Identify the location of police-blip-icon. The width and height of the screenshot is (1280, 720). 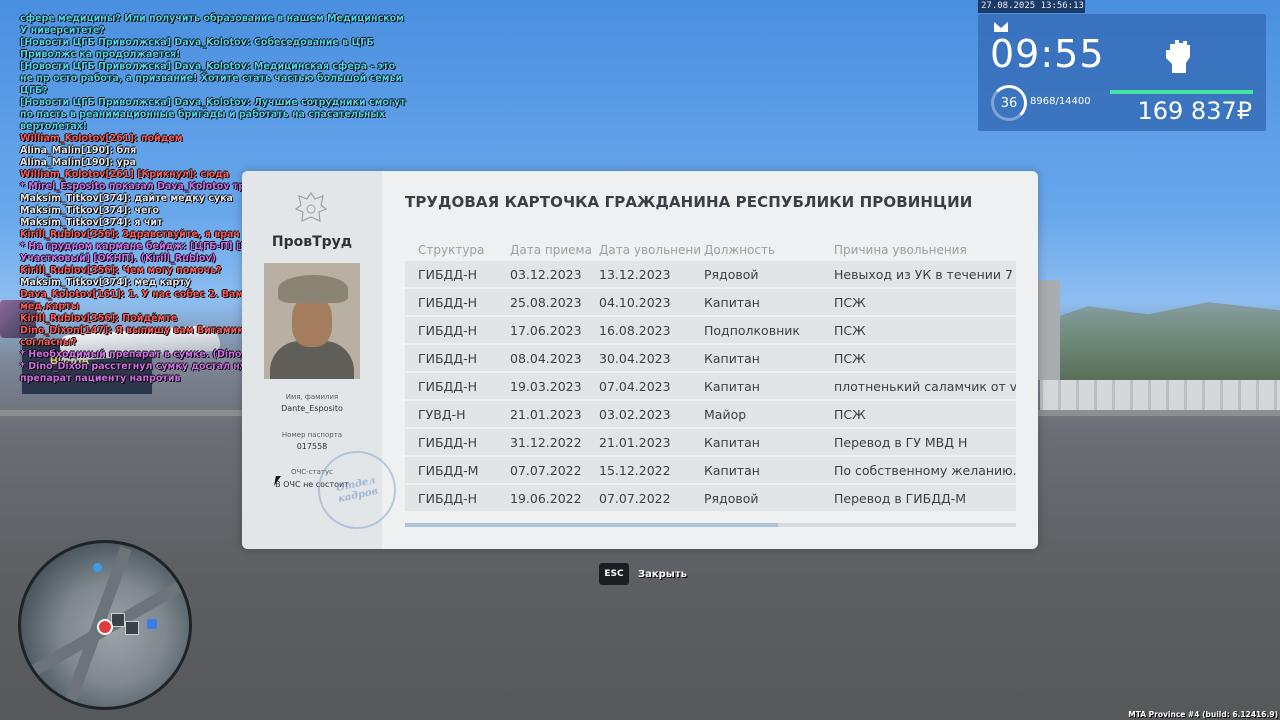
(152, 624).